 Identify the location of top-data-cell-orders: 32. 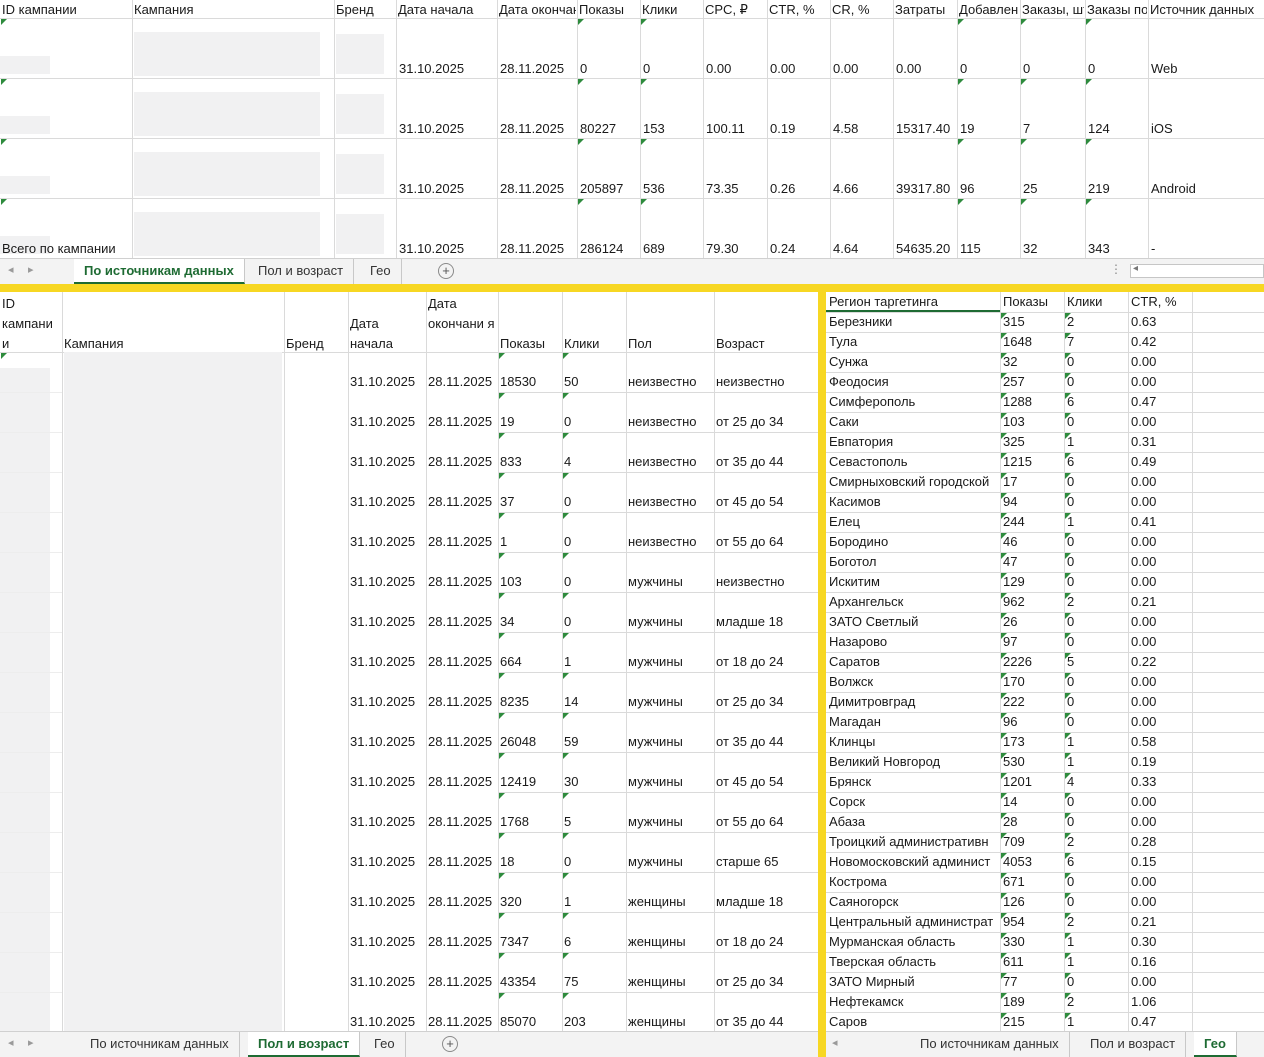
(1053, 249).